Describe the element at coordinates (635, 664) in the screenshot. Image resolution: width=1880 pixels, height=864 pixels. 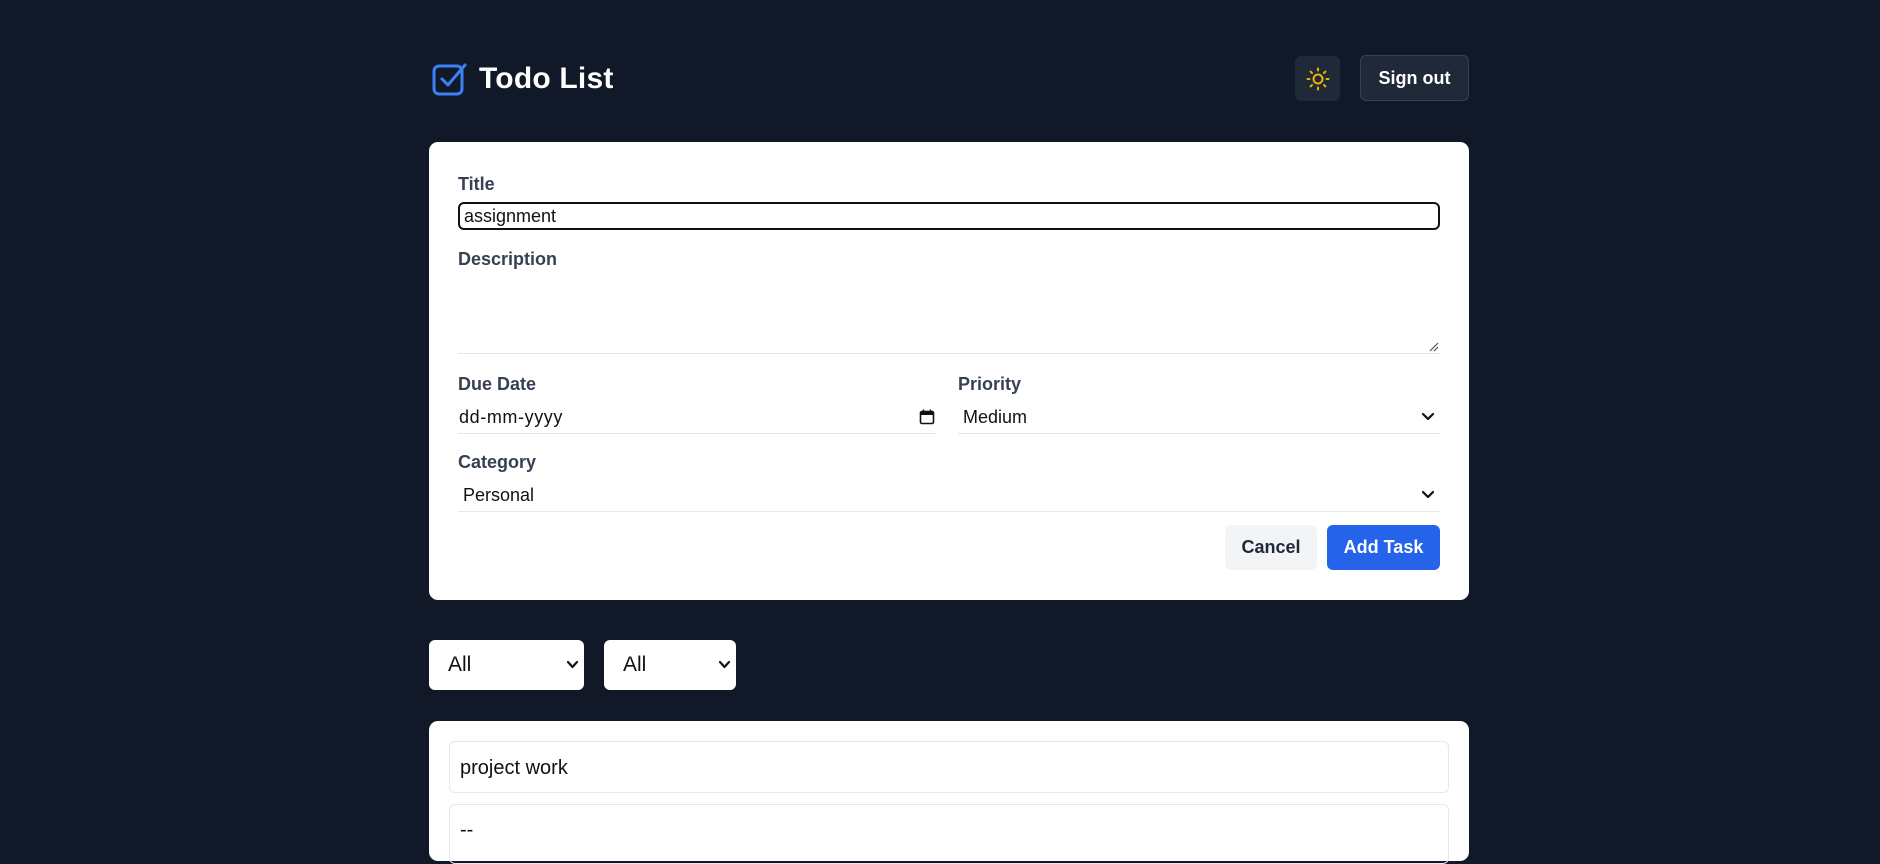
I see `priority-filter-value: All` at that location.